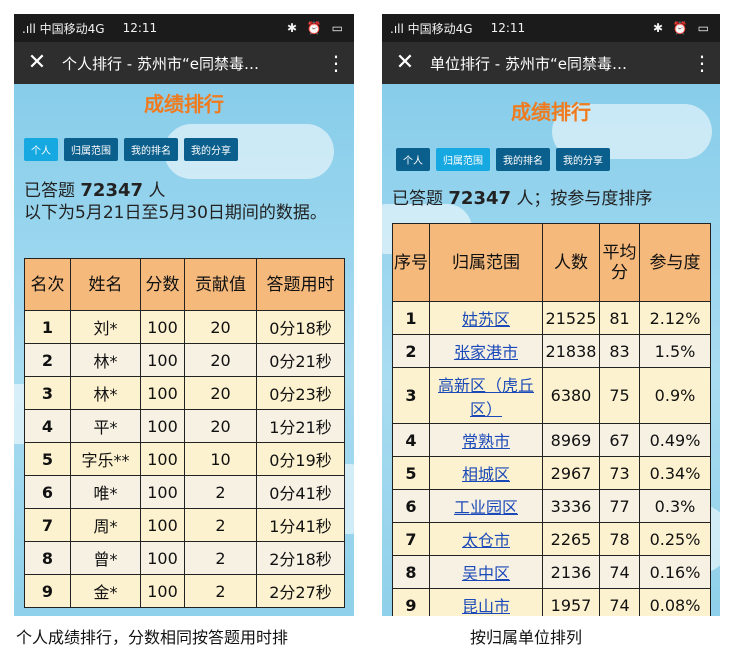 The width and height of the screenshot is (730, 654). Describe the element at coordinates (682, 28) in the screenshot. I see `status-icons: ✱ ⏰ ▭` at that location.